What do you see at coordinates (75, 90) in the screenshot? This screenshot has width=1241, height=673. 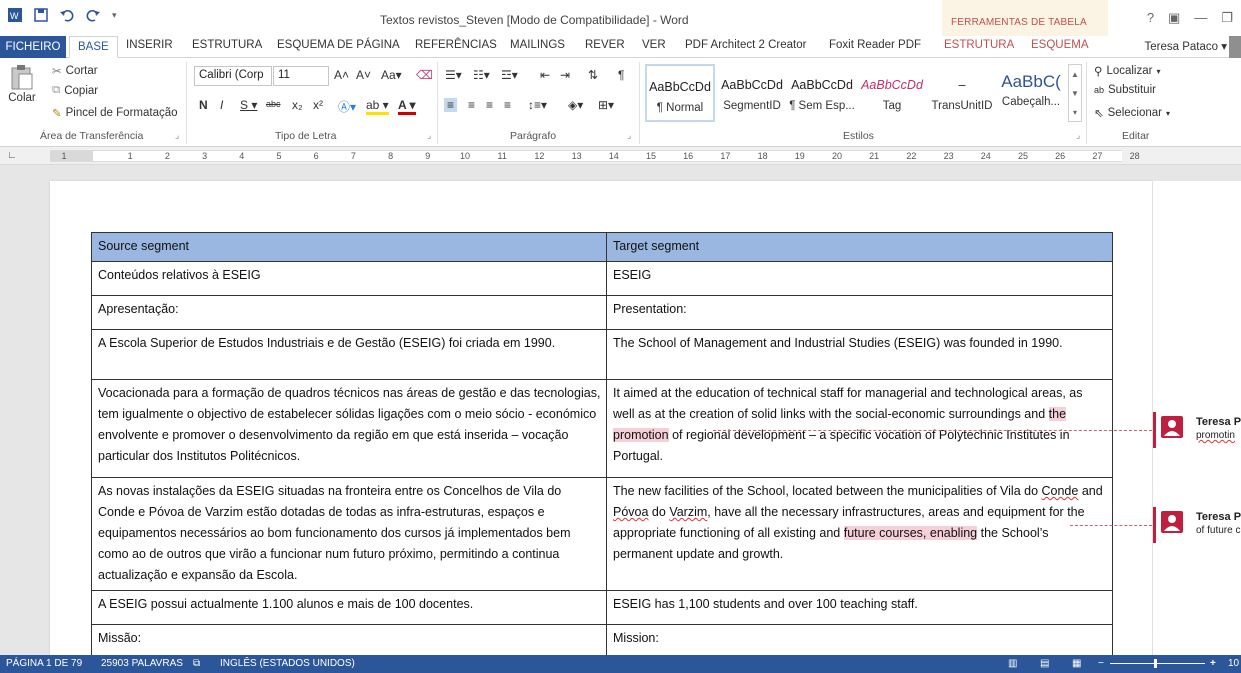 I see `copy-button: ⧉ Copiar` at bounding box center [75, 90].